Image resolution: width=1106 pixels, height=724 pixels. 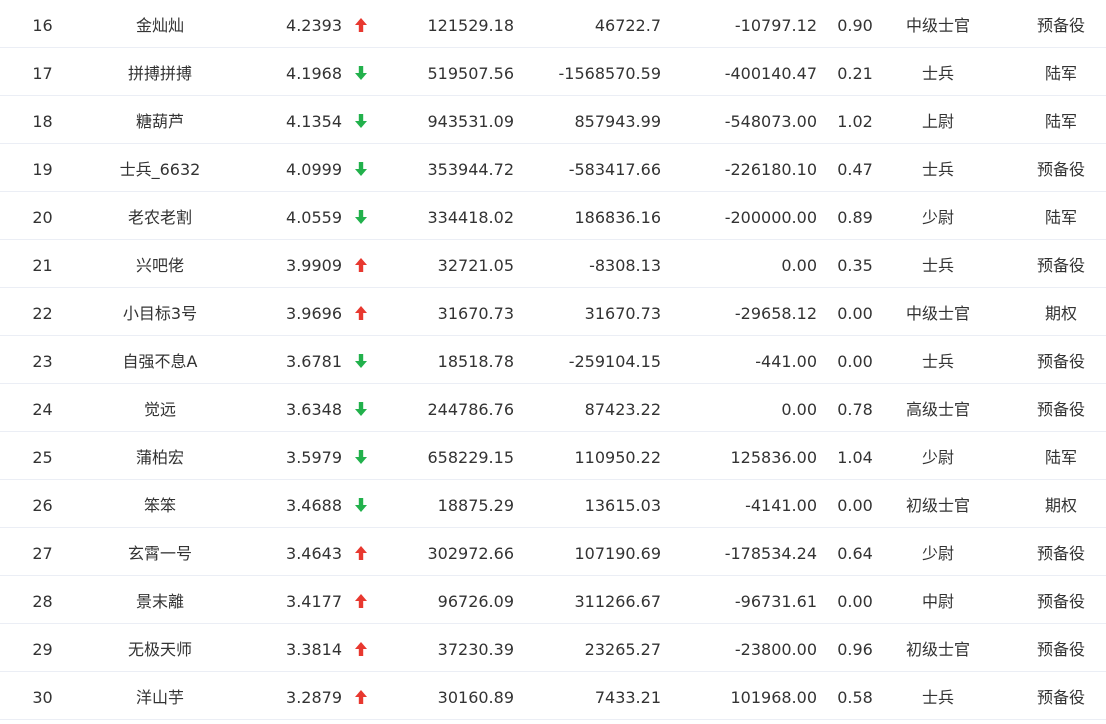 I want to click on ratio-cell: 0.64, so click(x=855, y=553).